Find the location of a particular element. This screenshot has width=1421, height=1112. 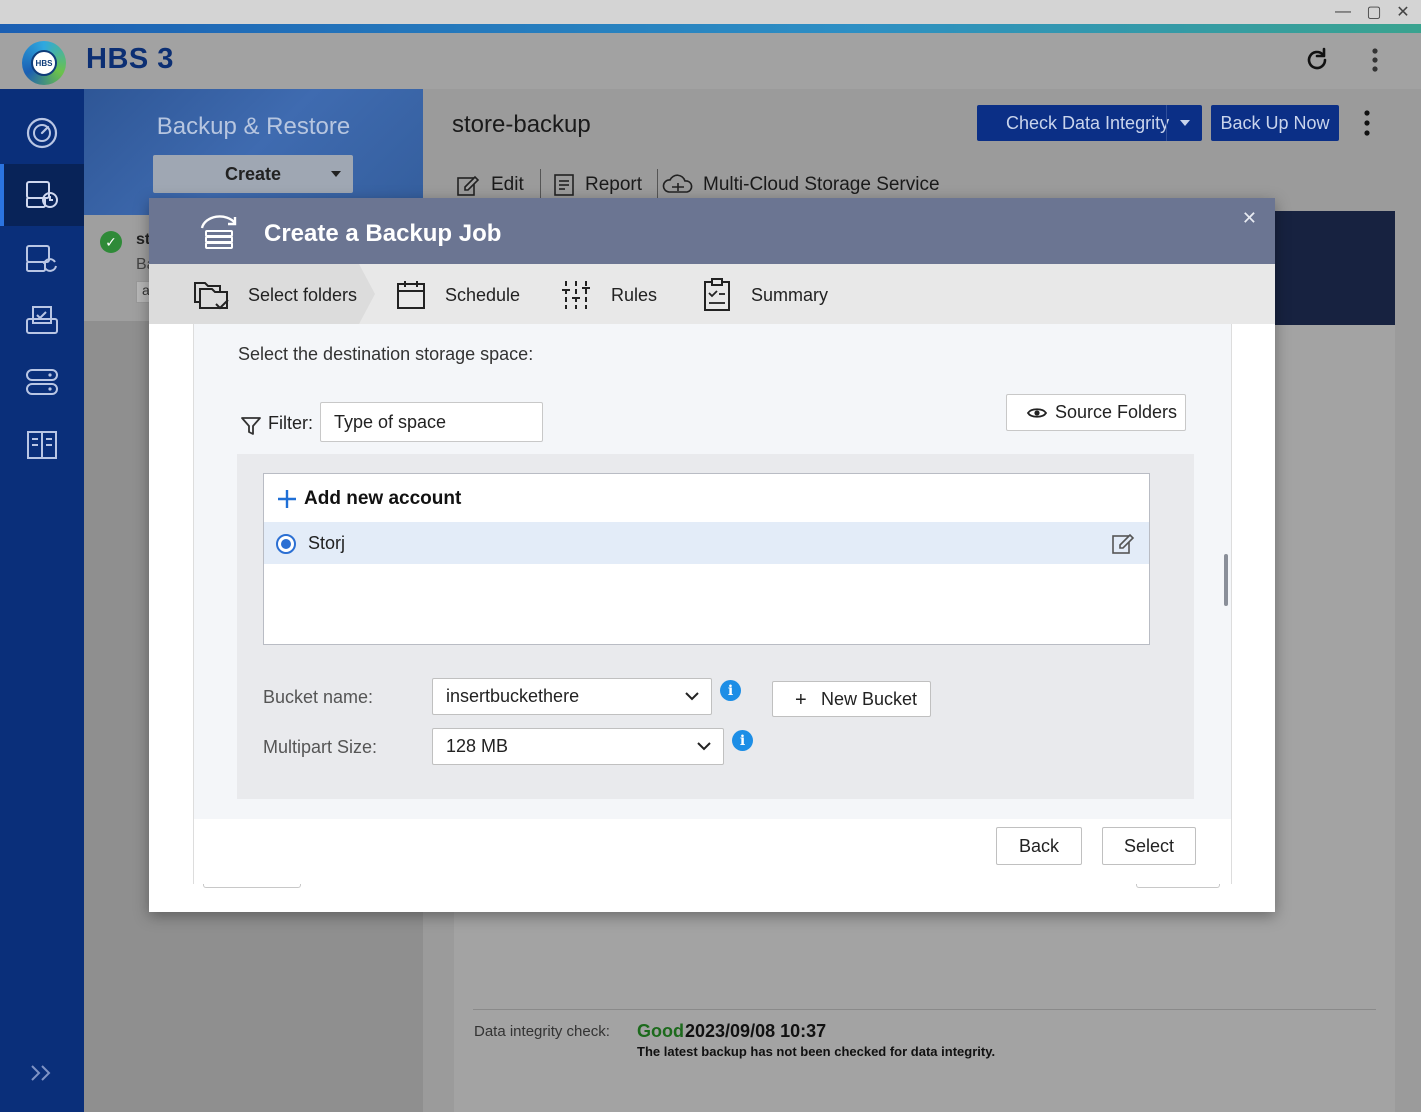

check-data-integrity-button: Check Data Integrity is located at coordinates (1089, 123).